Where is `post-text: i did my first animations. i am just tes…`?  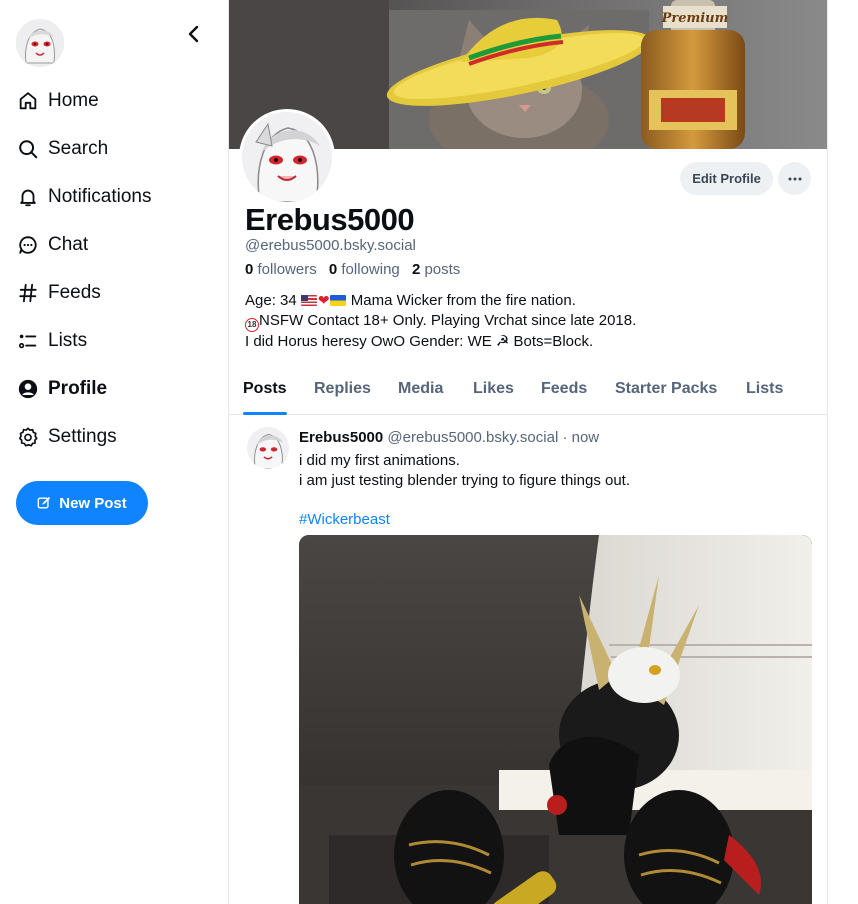 post-text: i did my first animations. i am just tes… is located at coordinates (464, 471).